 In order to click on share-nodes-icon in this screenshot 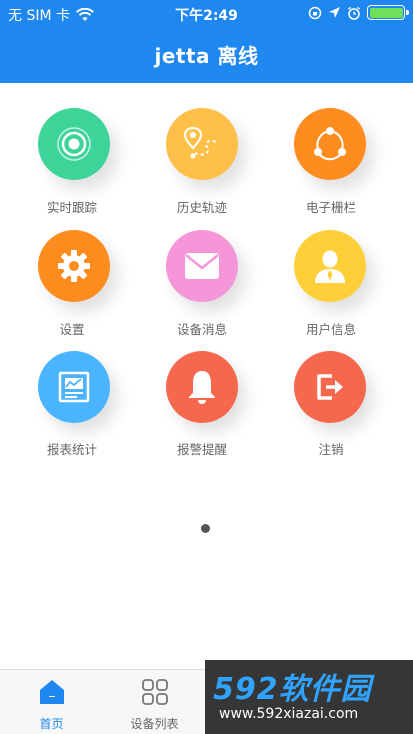, I will do `click(330, 144)`.